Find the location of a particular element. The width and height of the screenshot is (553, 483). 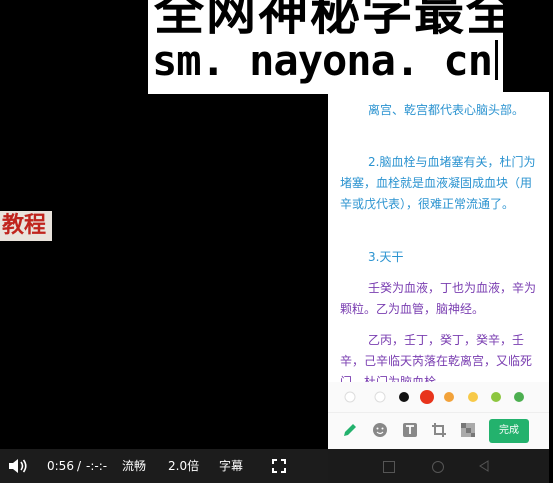

color-palette is located at coordinates (438, 397).